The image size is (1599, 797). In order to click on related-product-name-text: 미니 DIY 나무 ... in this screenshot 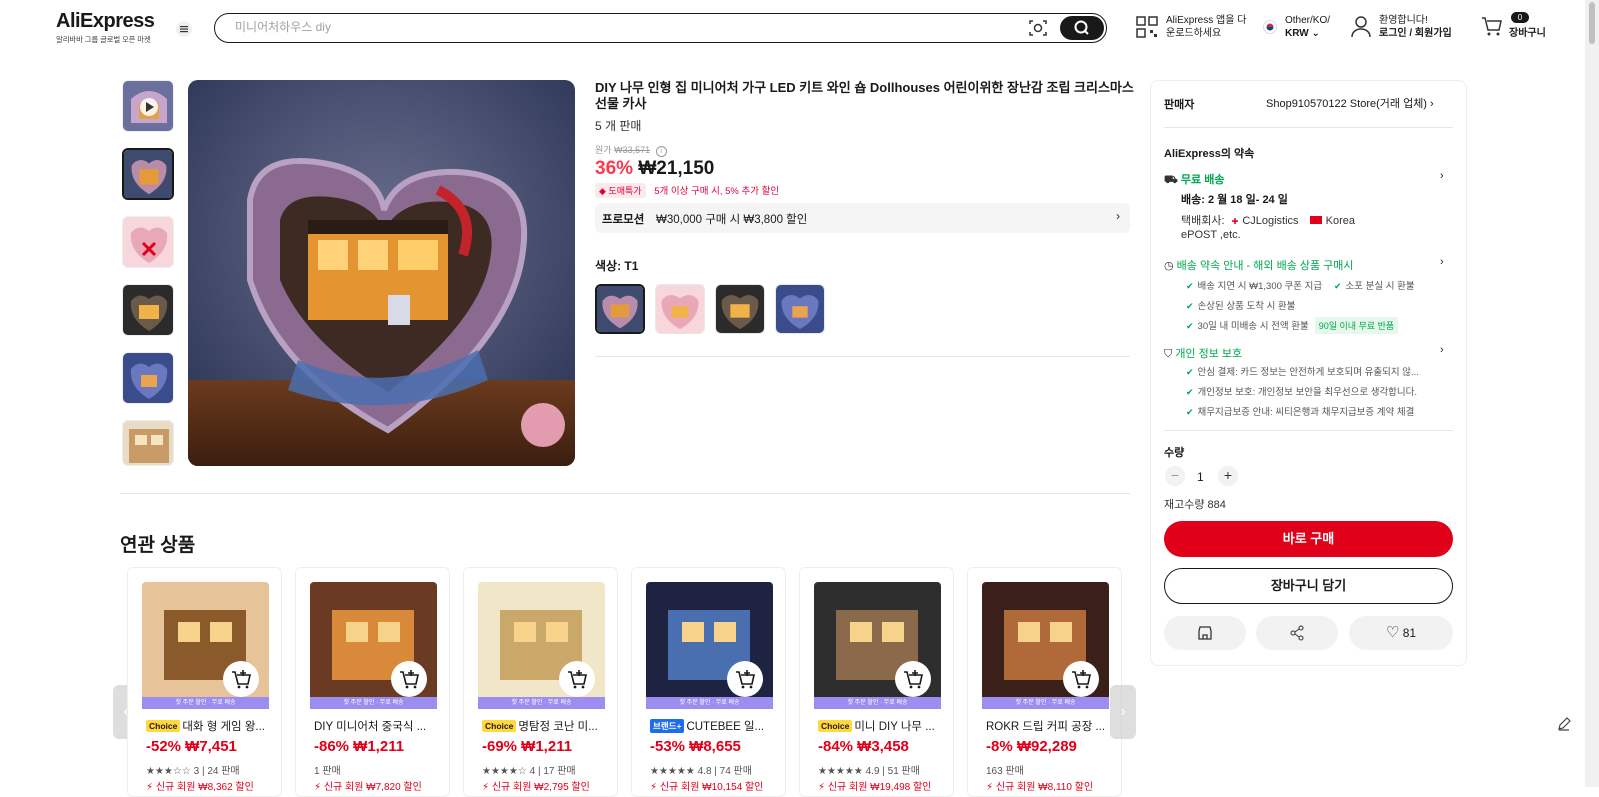, I will do `click(894, 727)`.